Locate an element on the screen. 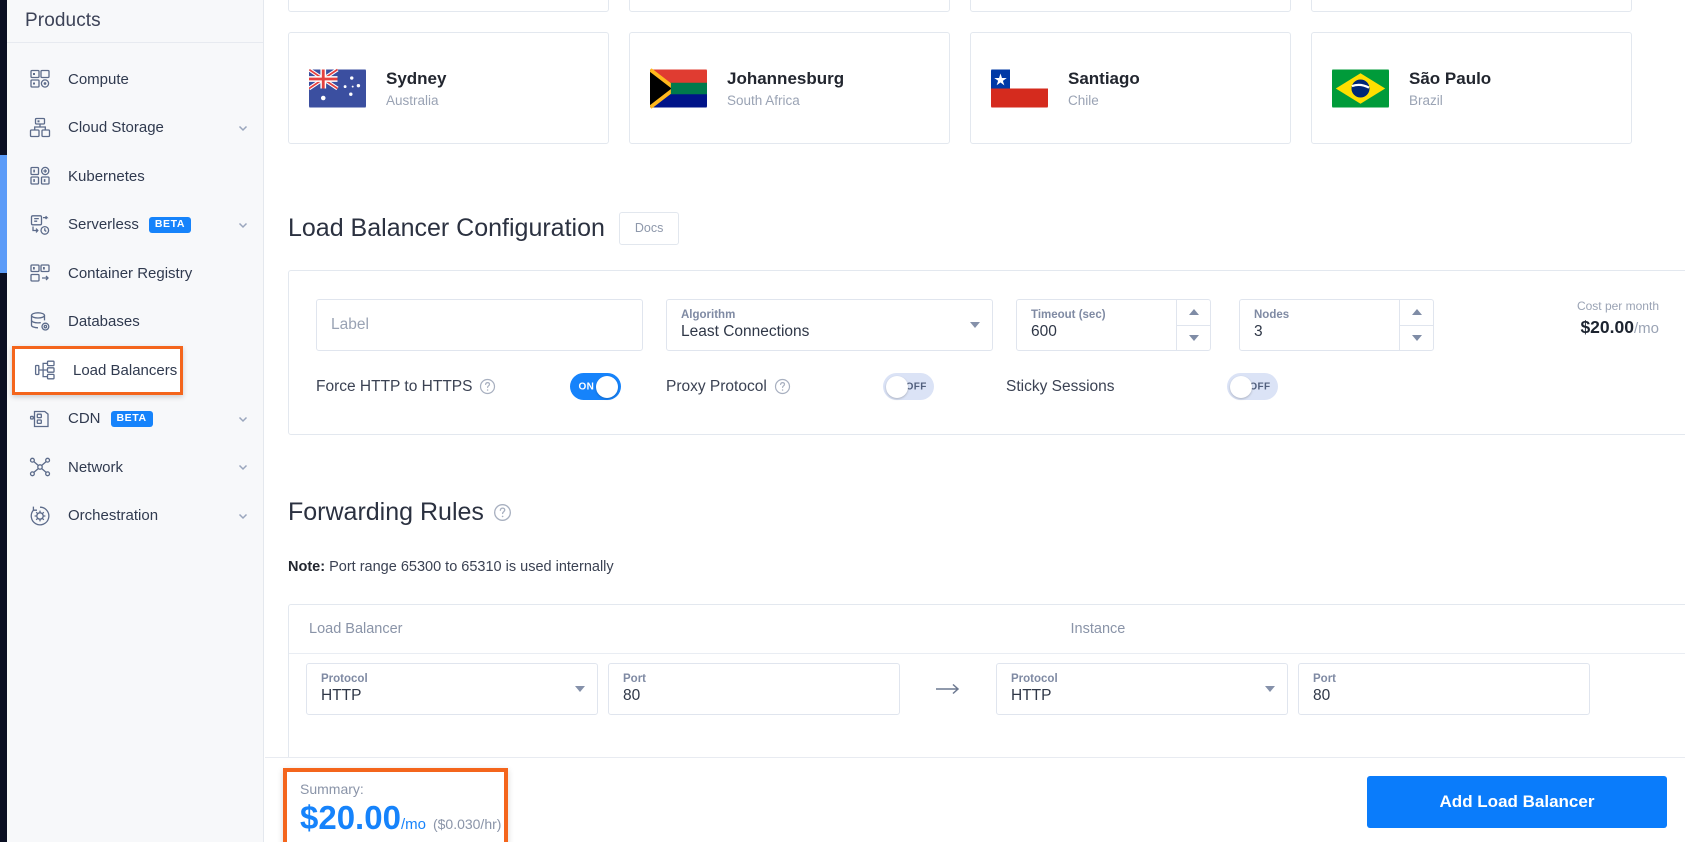 The height and width of the screenshot is (842, 1685). sidebar-item-label: Container Registry is located at coordinates (130, 273).